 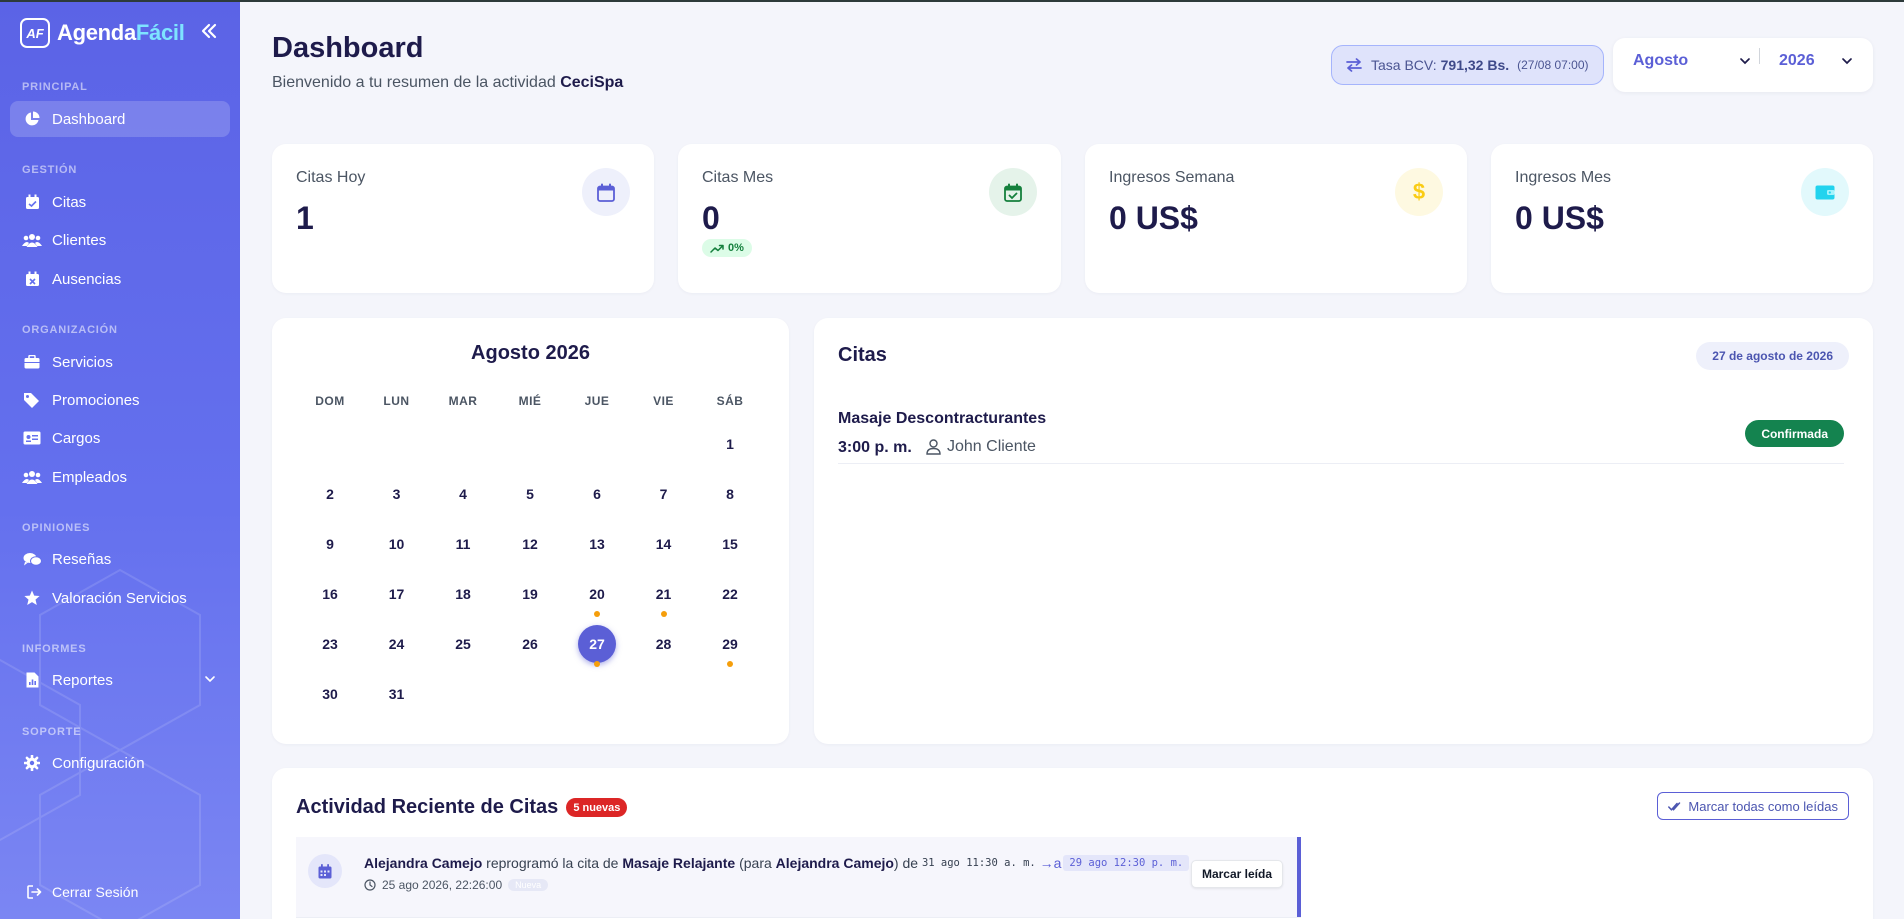 I want to click on brand: AF AgendaFácil, so click(x=102, y=33).